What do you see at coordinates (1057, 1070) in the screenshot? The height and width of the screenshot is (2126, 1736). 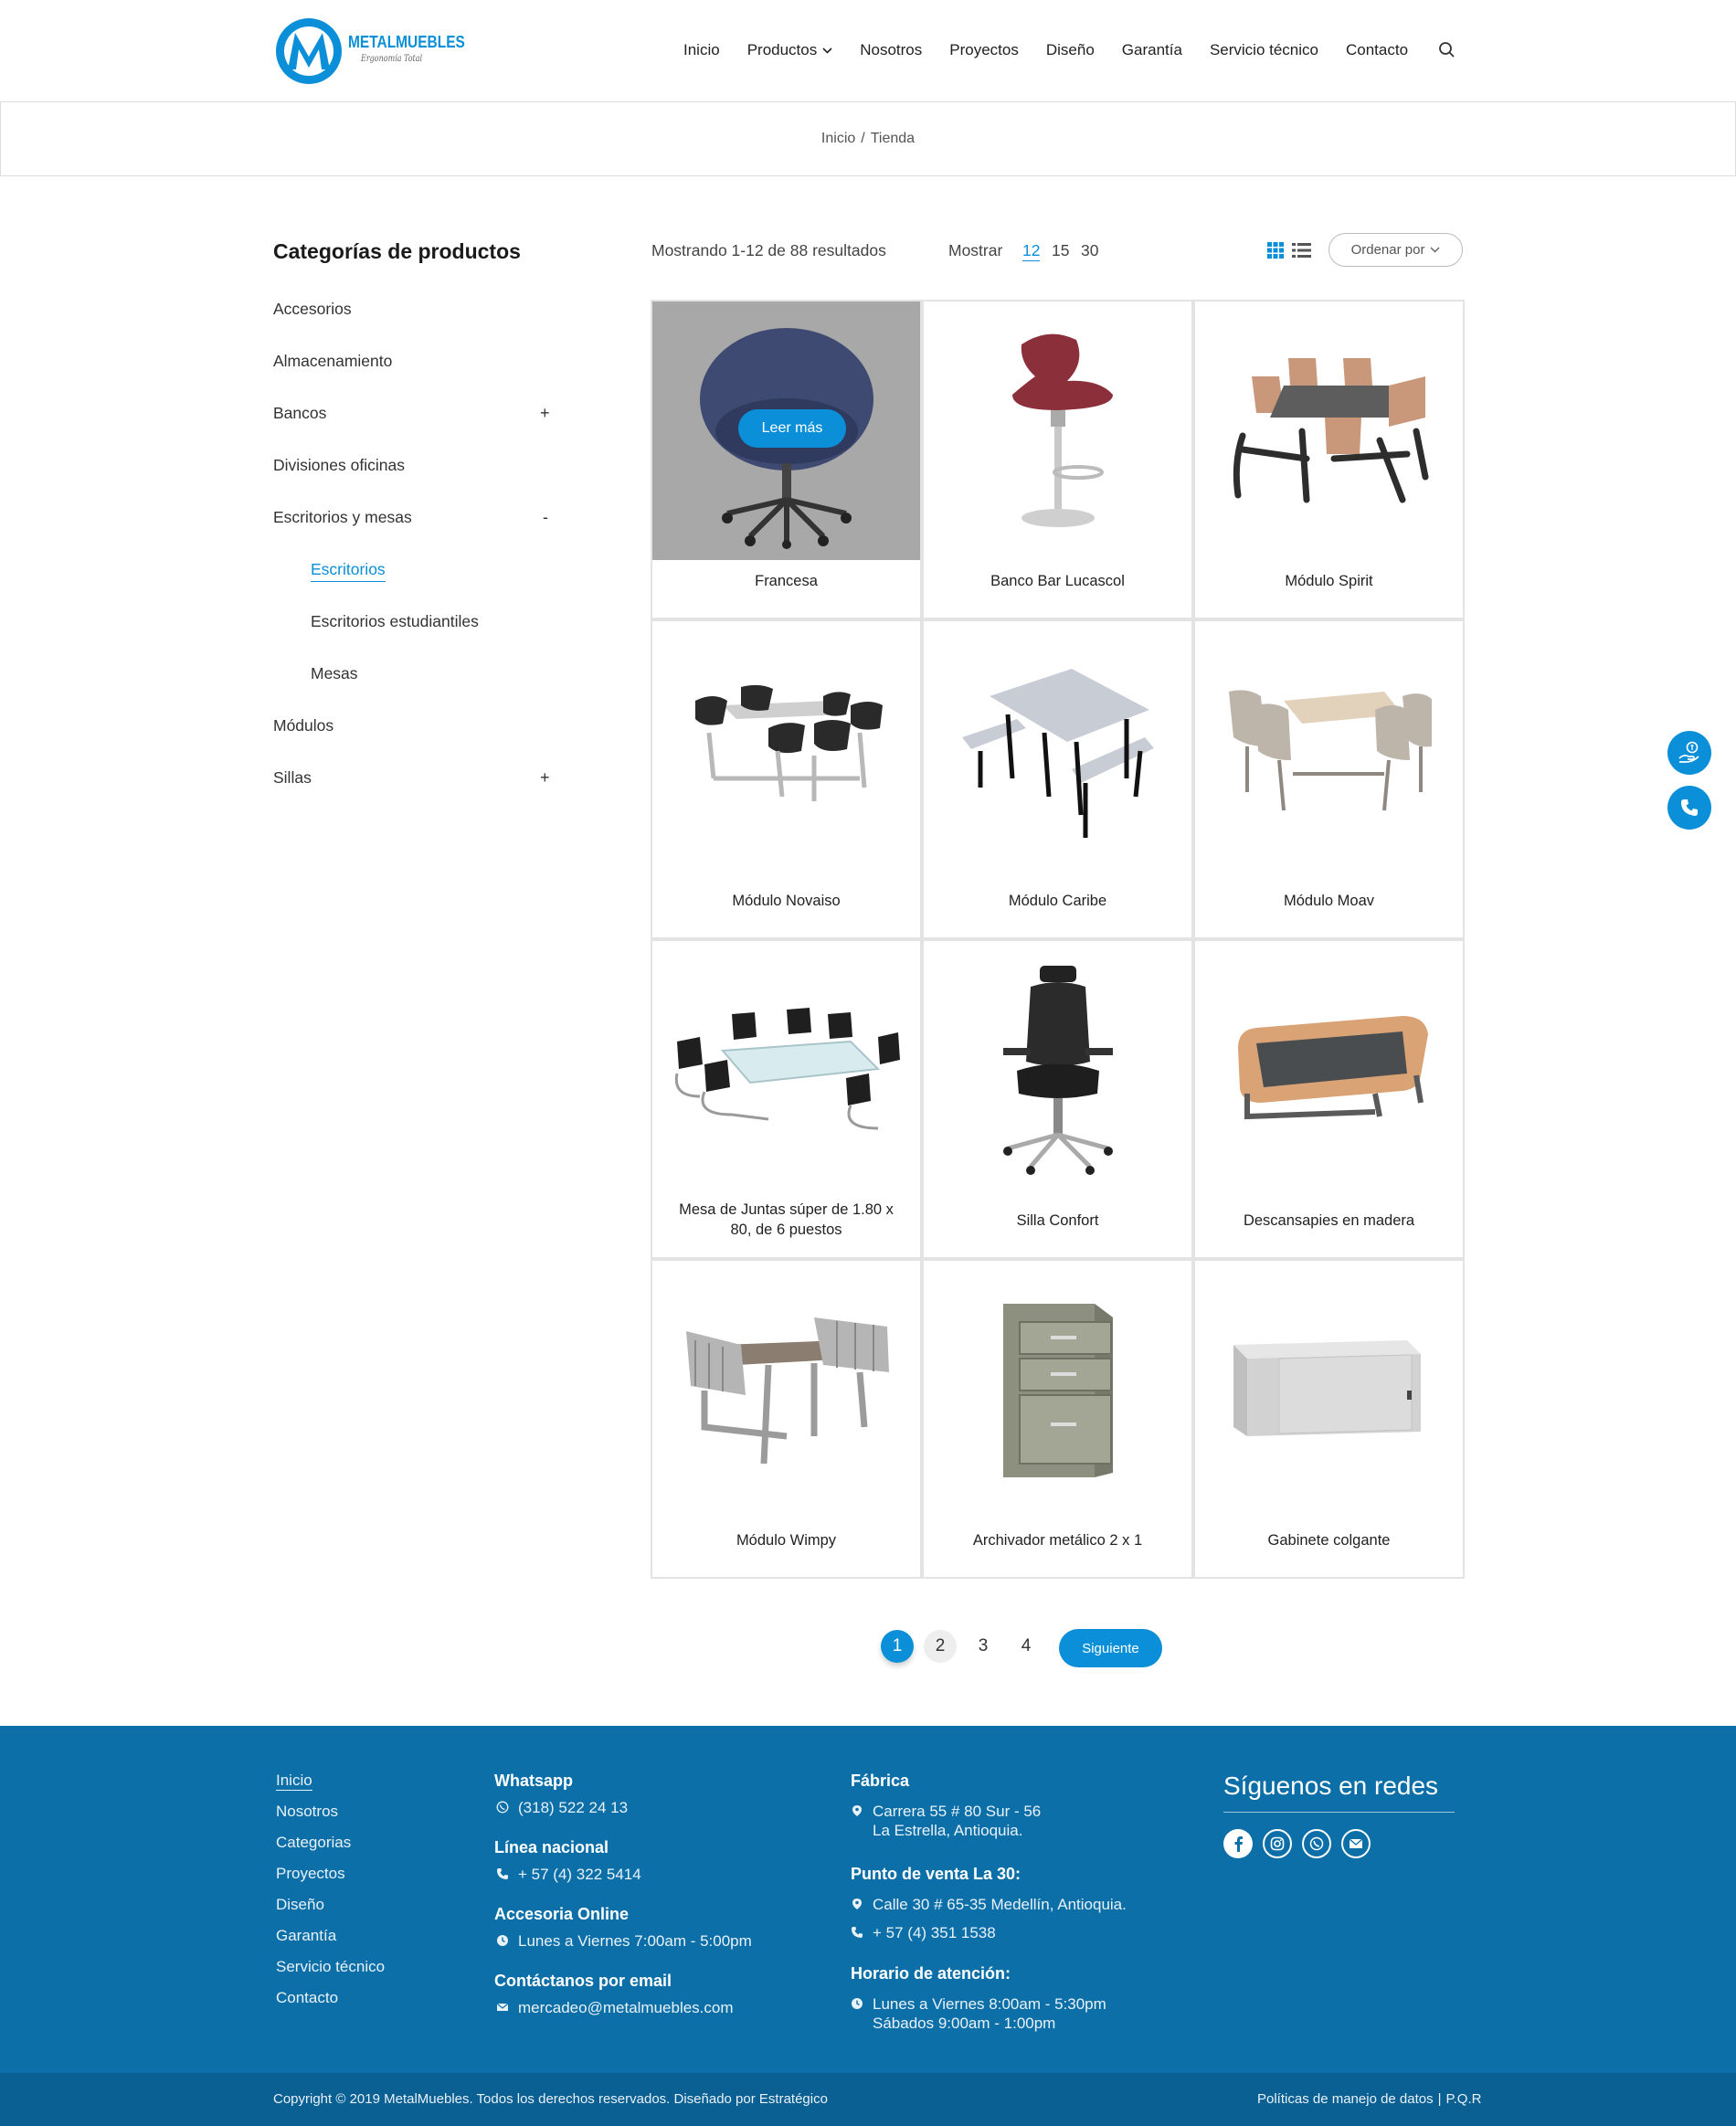 I see `office-chair-image-icon` at bounding box center [1057, 1070].